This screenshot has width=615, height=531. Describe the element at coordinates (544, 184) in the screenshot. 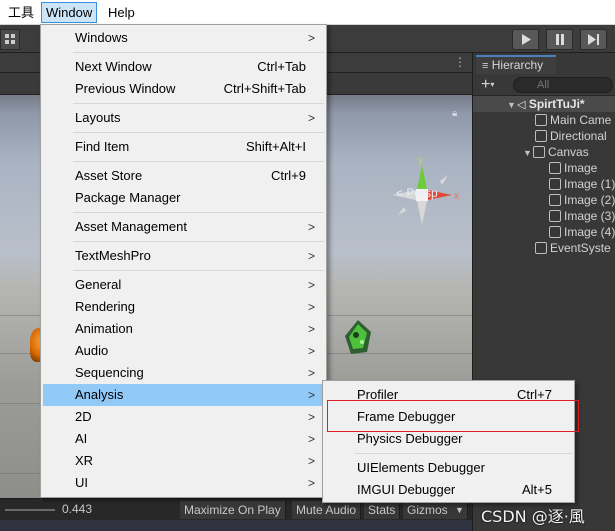

I see `hierarchy-item: Image (1)` at that location.